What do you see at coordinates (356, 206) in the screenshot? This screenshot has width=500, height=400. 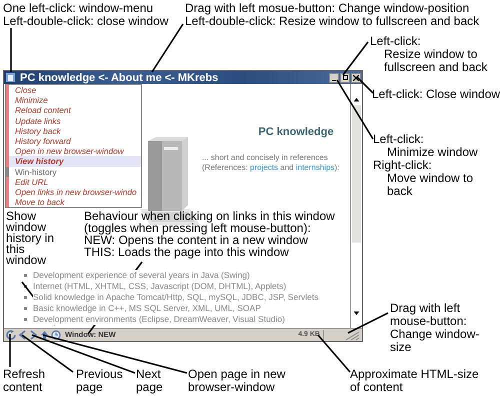 I see `scrollbar` at bounding box center [356, 206].